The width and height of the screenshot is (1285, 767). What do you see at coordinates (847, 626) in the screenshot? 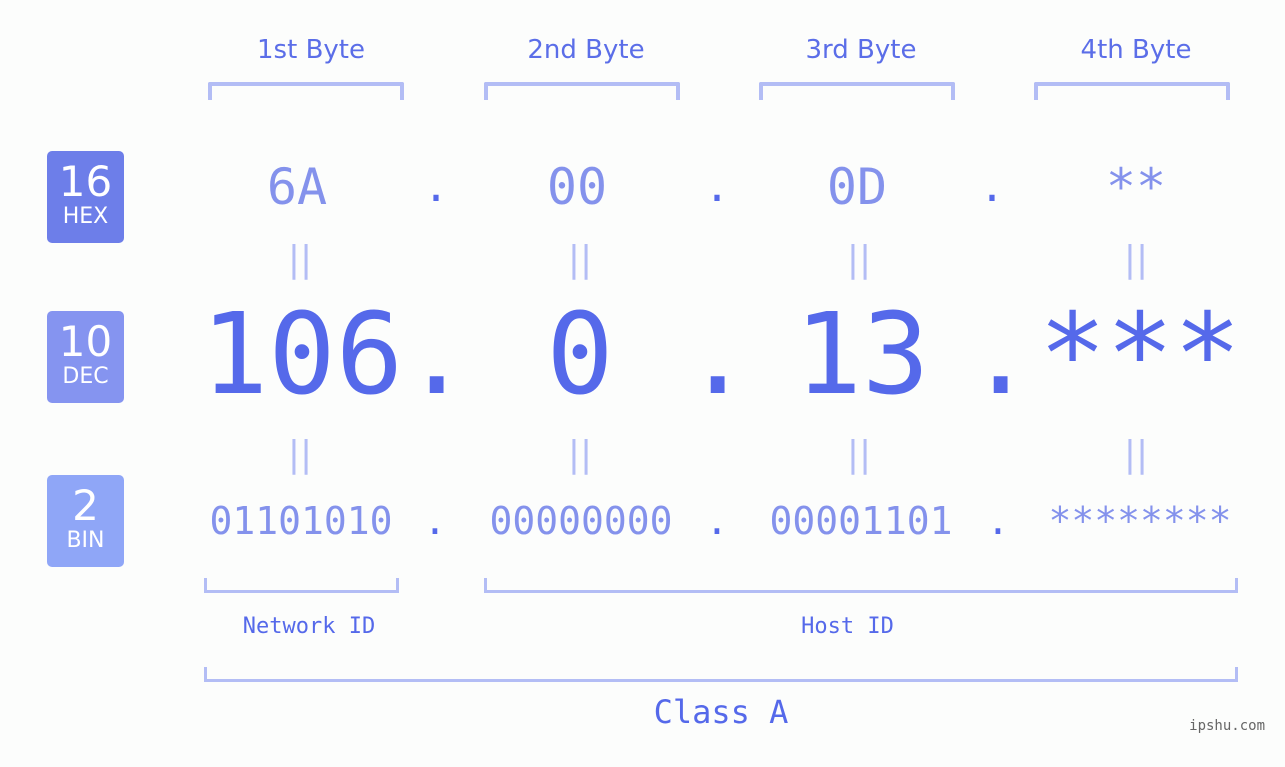
I see `host-id-label: Host ID` at bounding box center [847, 626].